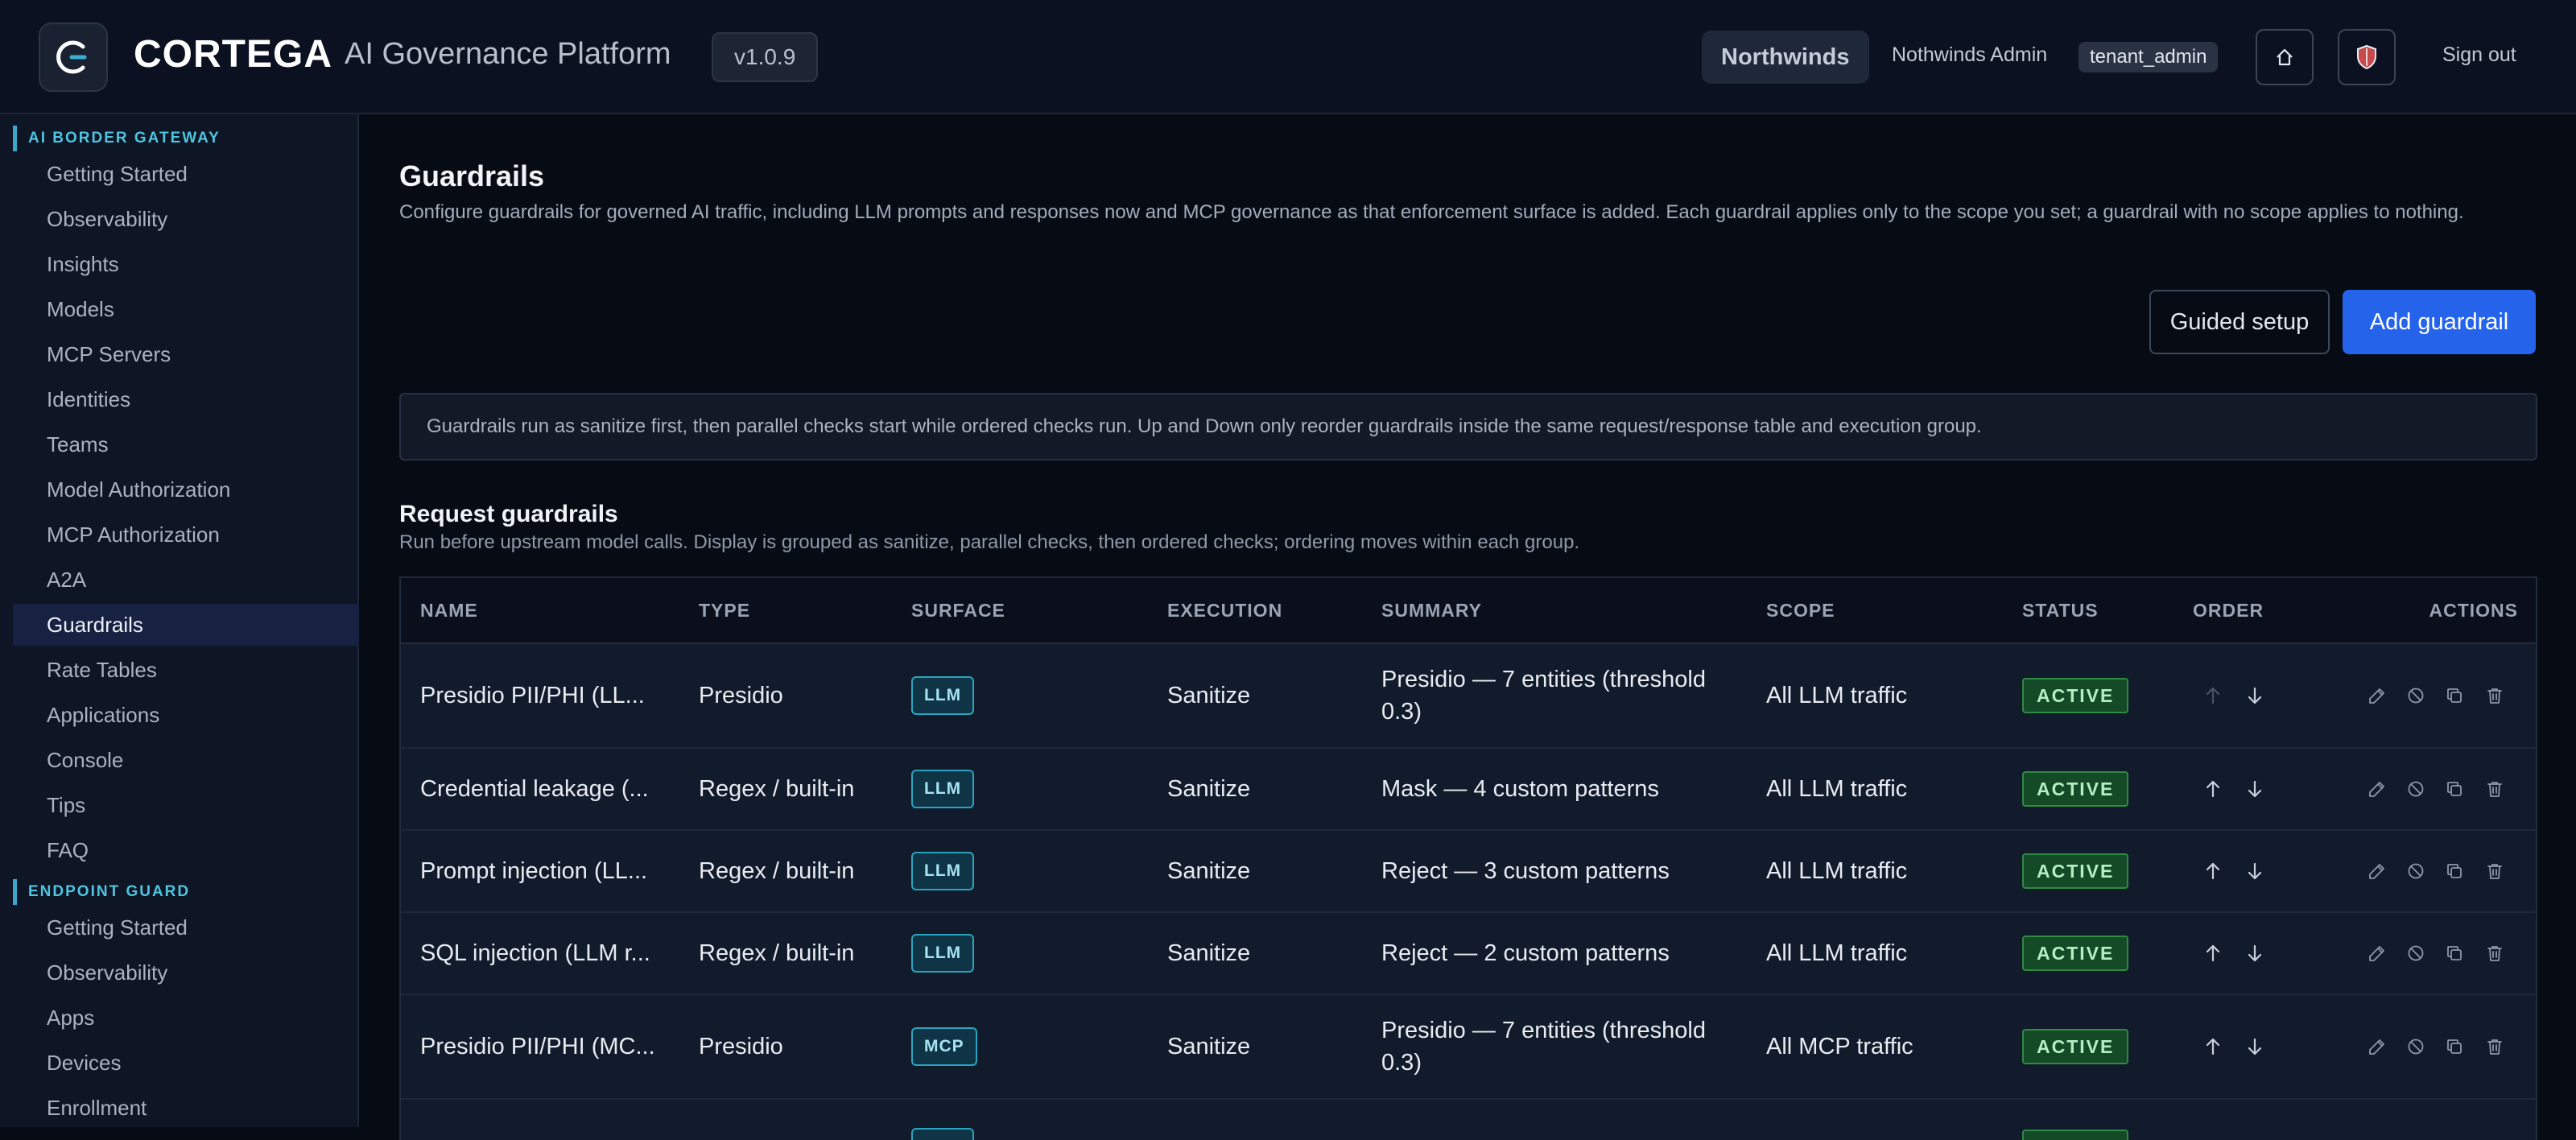  What do you see at coordinates (1800, 610) in the screenshot?
I see `column-header-scope: SCOPE` at bounding box center [1800, 610].